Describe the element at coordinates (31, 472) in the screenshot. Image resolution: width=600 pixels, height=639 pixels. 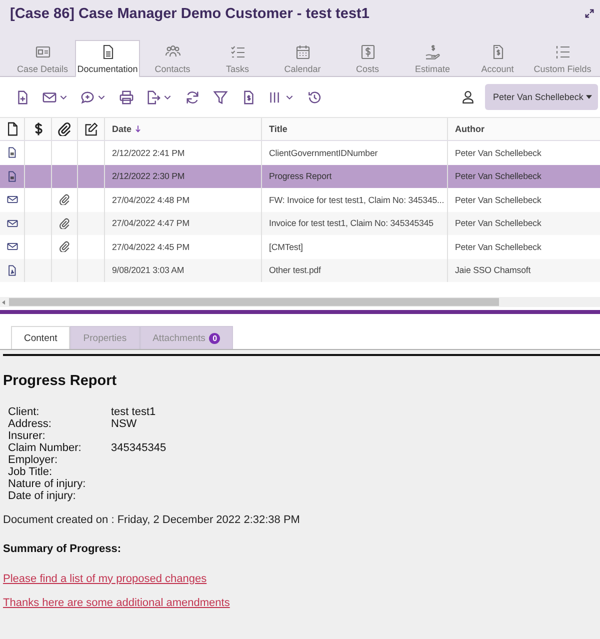
I see `field-label: Job Title:` at that location.